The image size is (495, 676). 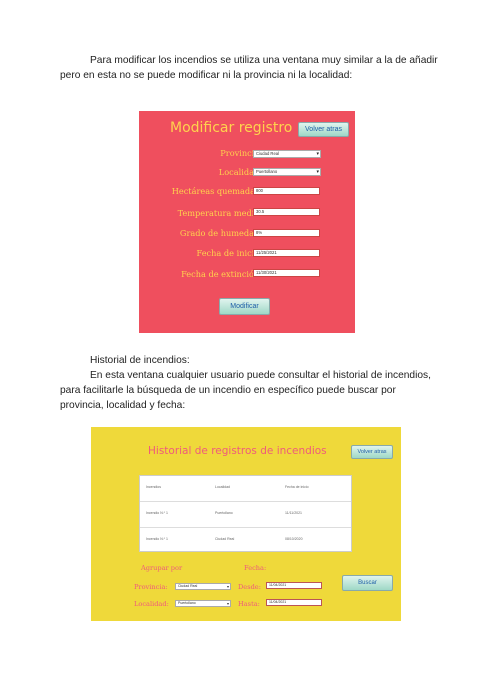 What do you see at coordinates (151, 604) in the screenshot?
I see `localidad-label: Localidad:` at bounding box center [151, 604].